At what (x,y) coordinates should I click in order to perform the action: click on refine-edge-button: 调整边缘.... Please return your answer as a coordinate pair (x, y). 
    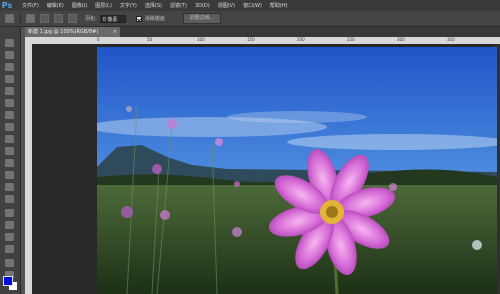
    Looking at the image, I should click on (202, 18).